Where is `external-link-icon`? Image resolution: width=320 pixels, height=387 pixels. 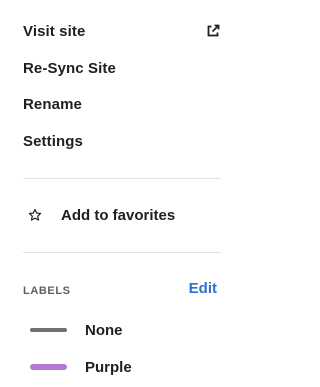
external-link-icon is located at coordinates (213, 31).